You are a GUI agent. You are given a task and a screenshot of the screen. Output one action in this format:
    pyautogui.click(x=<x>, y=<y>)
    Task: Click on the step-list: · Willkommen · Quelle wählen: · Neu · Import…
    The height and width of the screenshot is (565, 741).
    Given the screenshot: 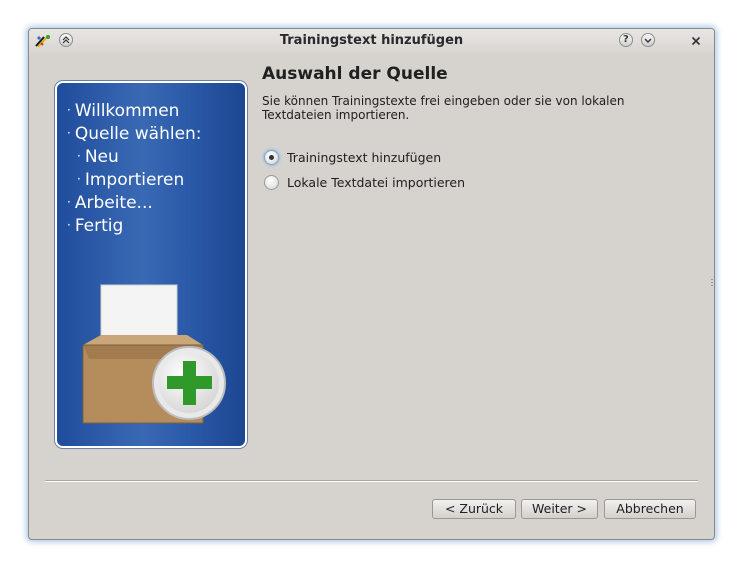 What is the action you would take?
    pyautogui.click(x=134, y=168)
    